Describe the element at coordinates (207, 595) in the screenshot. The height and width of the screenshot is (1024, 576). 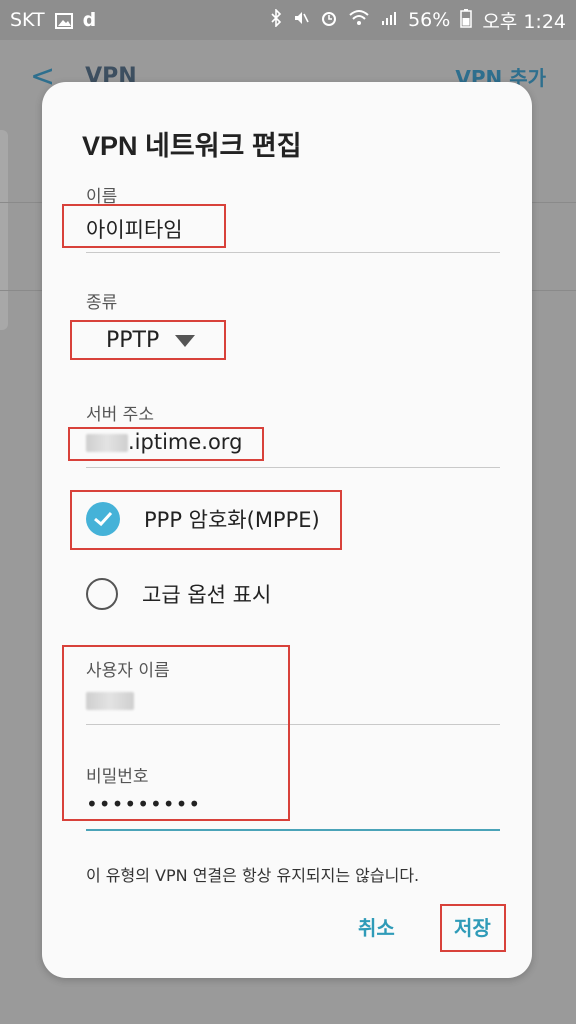
I see `advanced-options-label: 고급 옵션 표시` at that location.